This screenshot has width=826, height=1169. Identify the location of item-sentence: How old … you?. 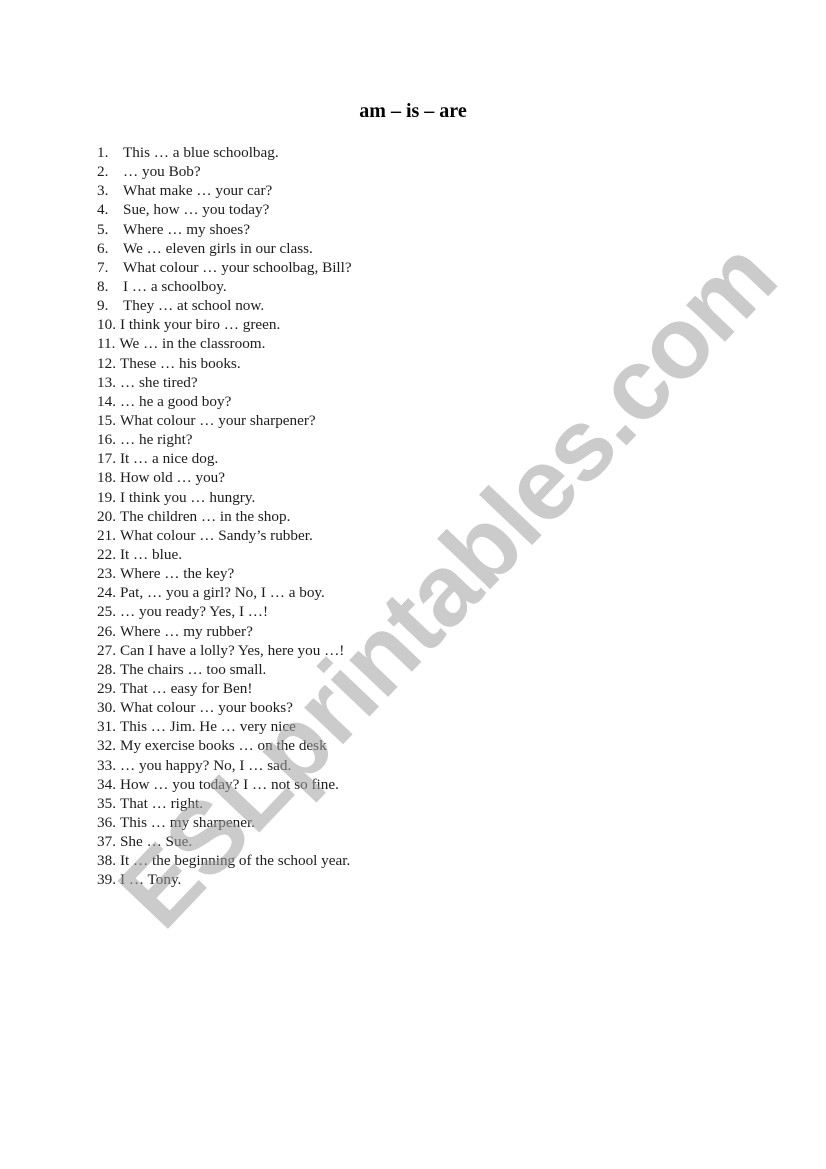
(172, 478).